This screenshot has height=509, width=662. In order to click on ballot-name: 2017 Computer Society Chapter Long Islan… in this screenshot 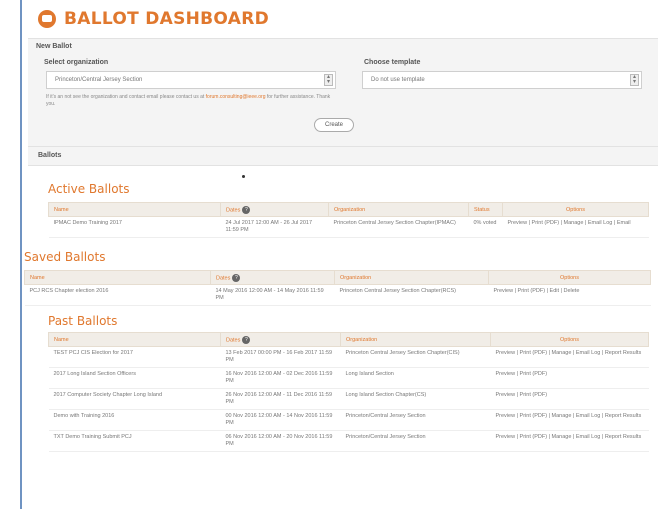, I will do `click(134, 399)`.